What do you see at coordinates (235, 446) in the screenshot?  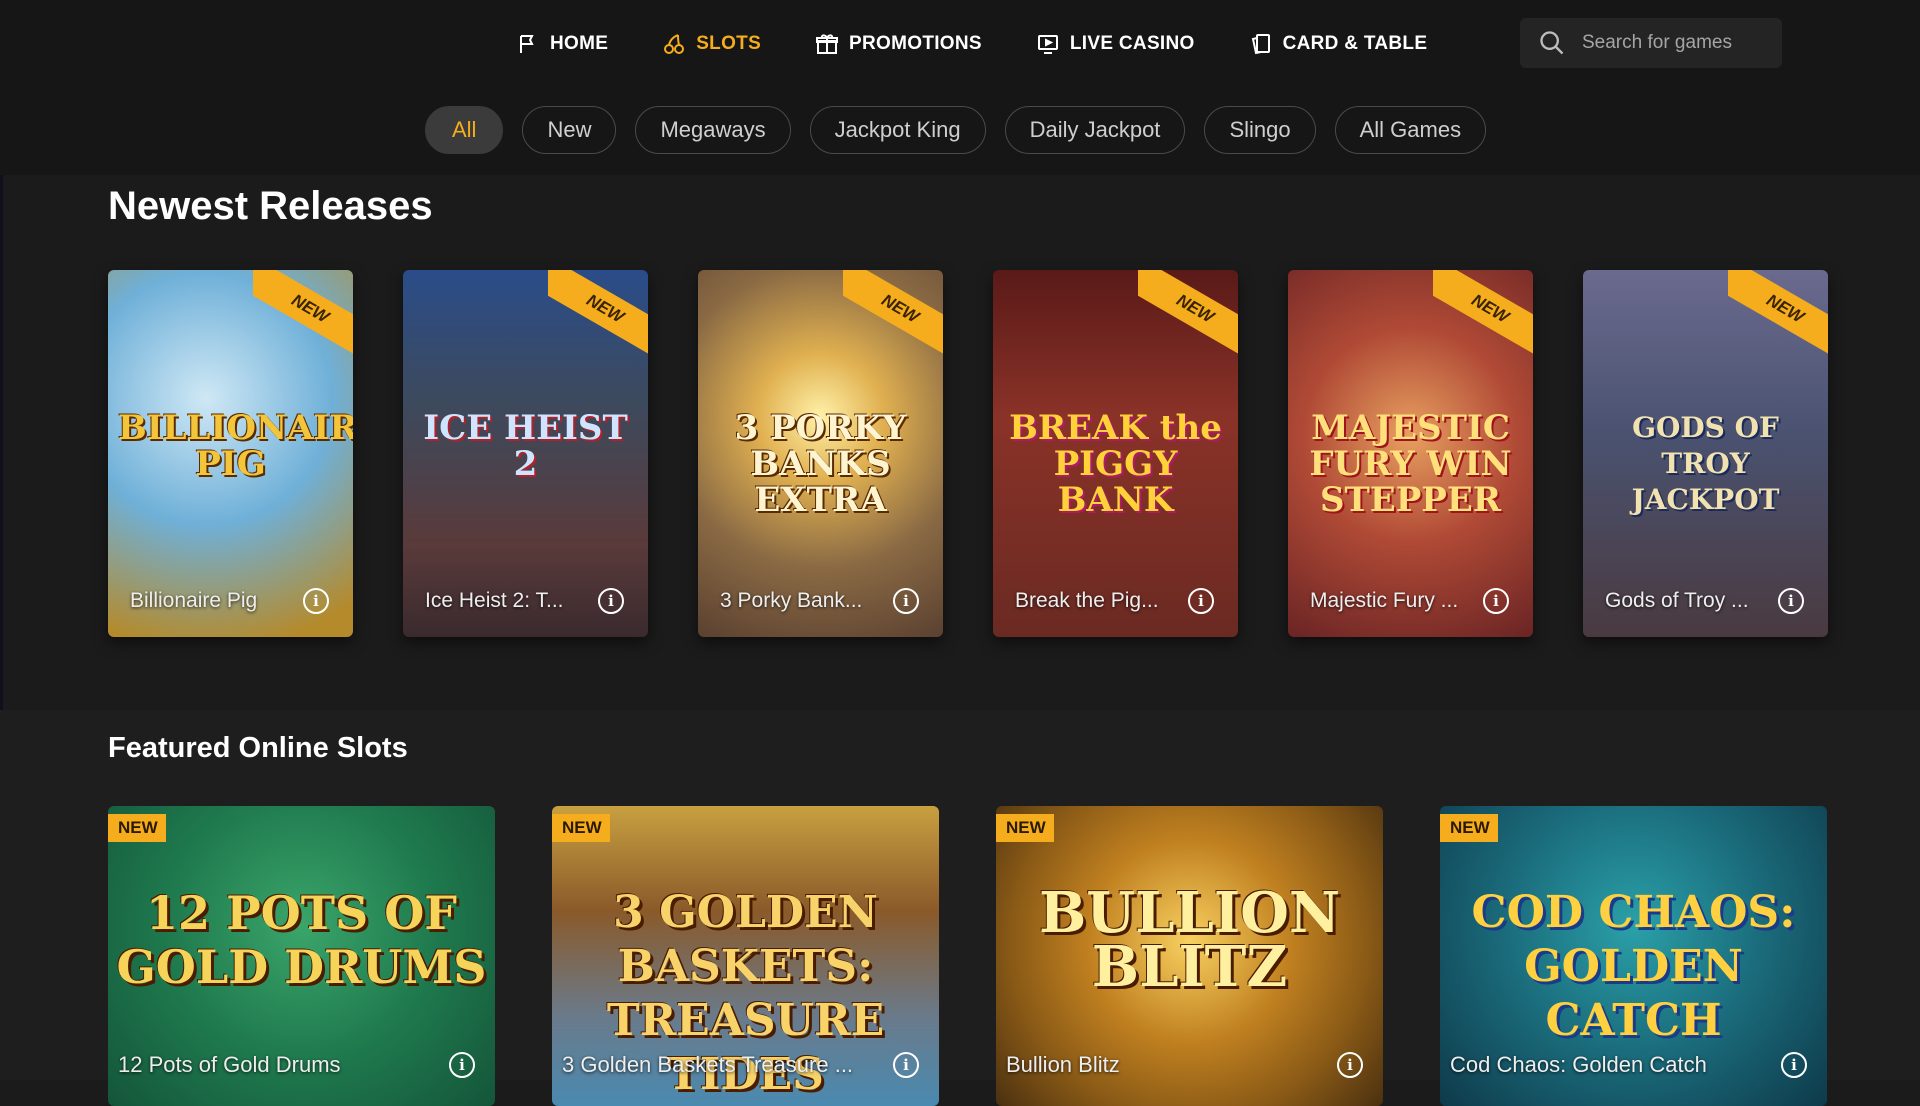 I see `game-logo: BILLIONAIRE PIG` at bounding box center [235, 446].